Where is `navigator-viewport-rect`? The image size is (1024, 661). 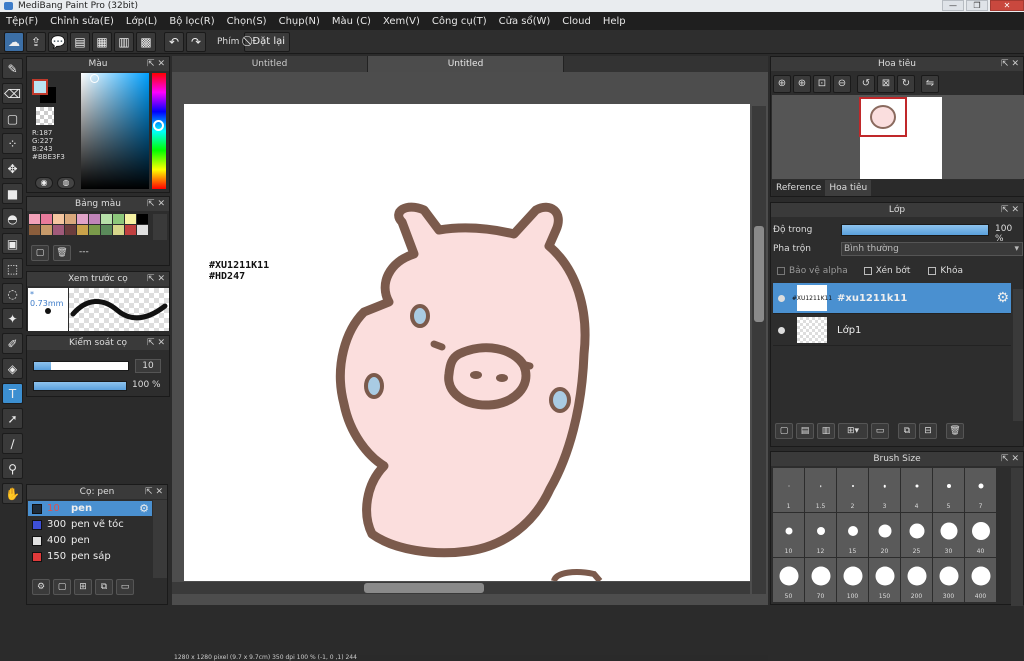 navigator-viewport-rect is located at coordinates (883, 117).